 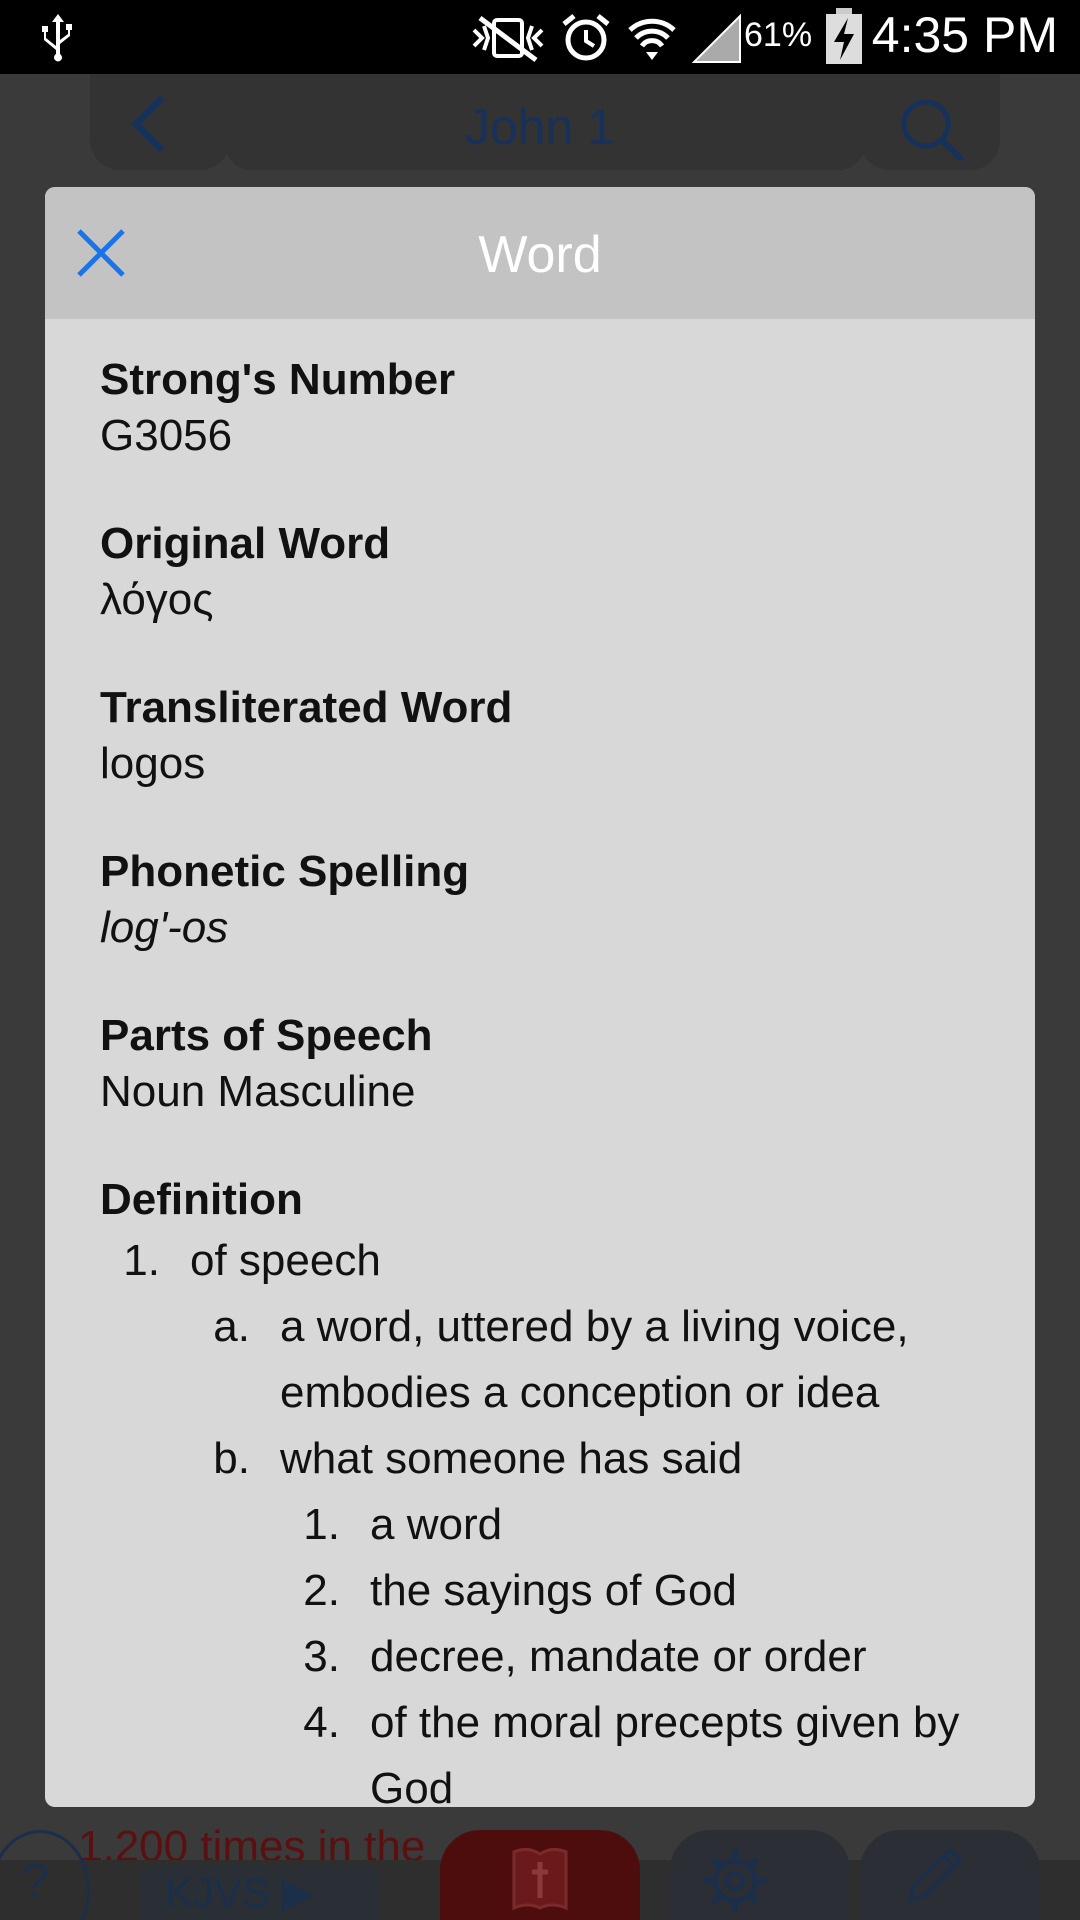 I want to click on bible-icon, so click(x=540, y=1879).